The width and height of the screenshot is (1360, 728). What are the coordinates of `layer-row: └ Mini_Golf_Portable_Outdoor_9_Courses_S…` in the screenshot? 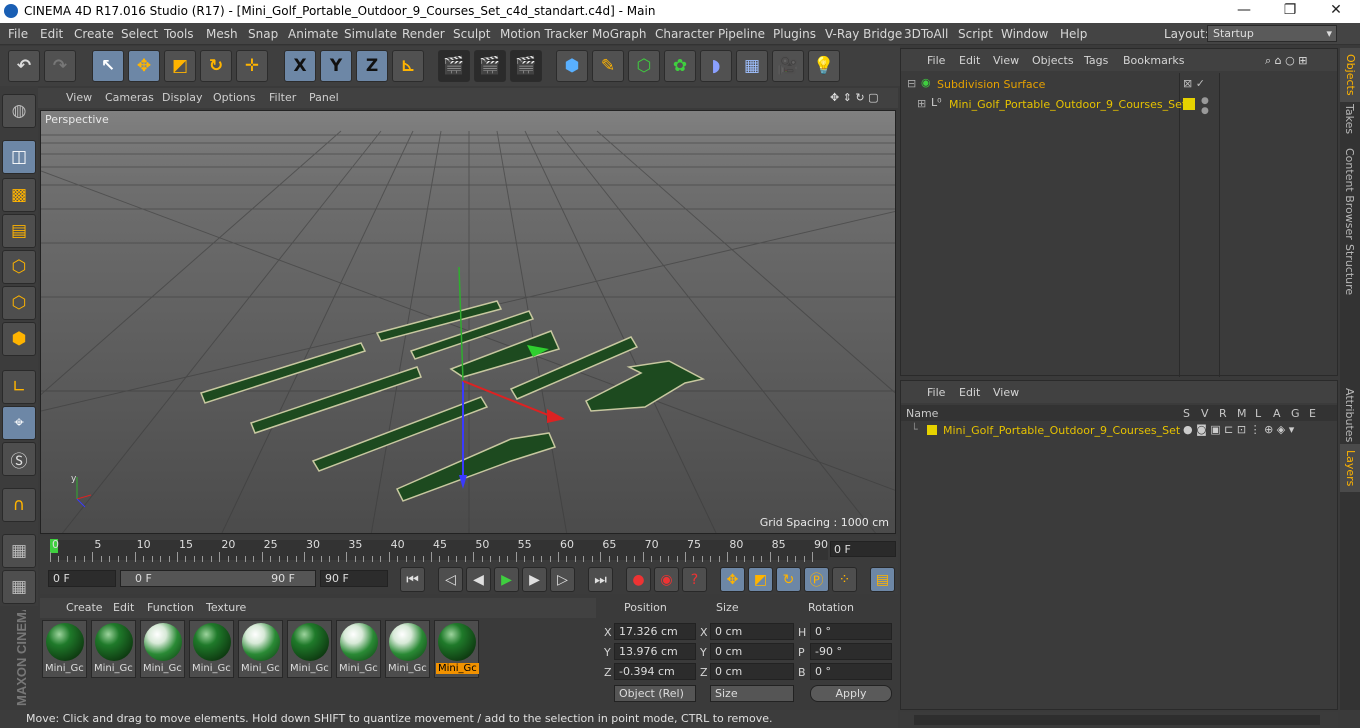 It's located at (1119, 431).